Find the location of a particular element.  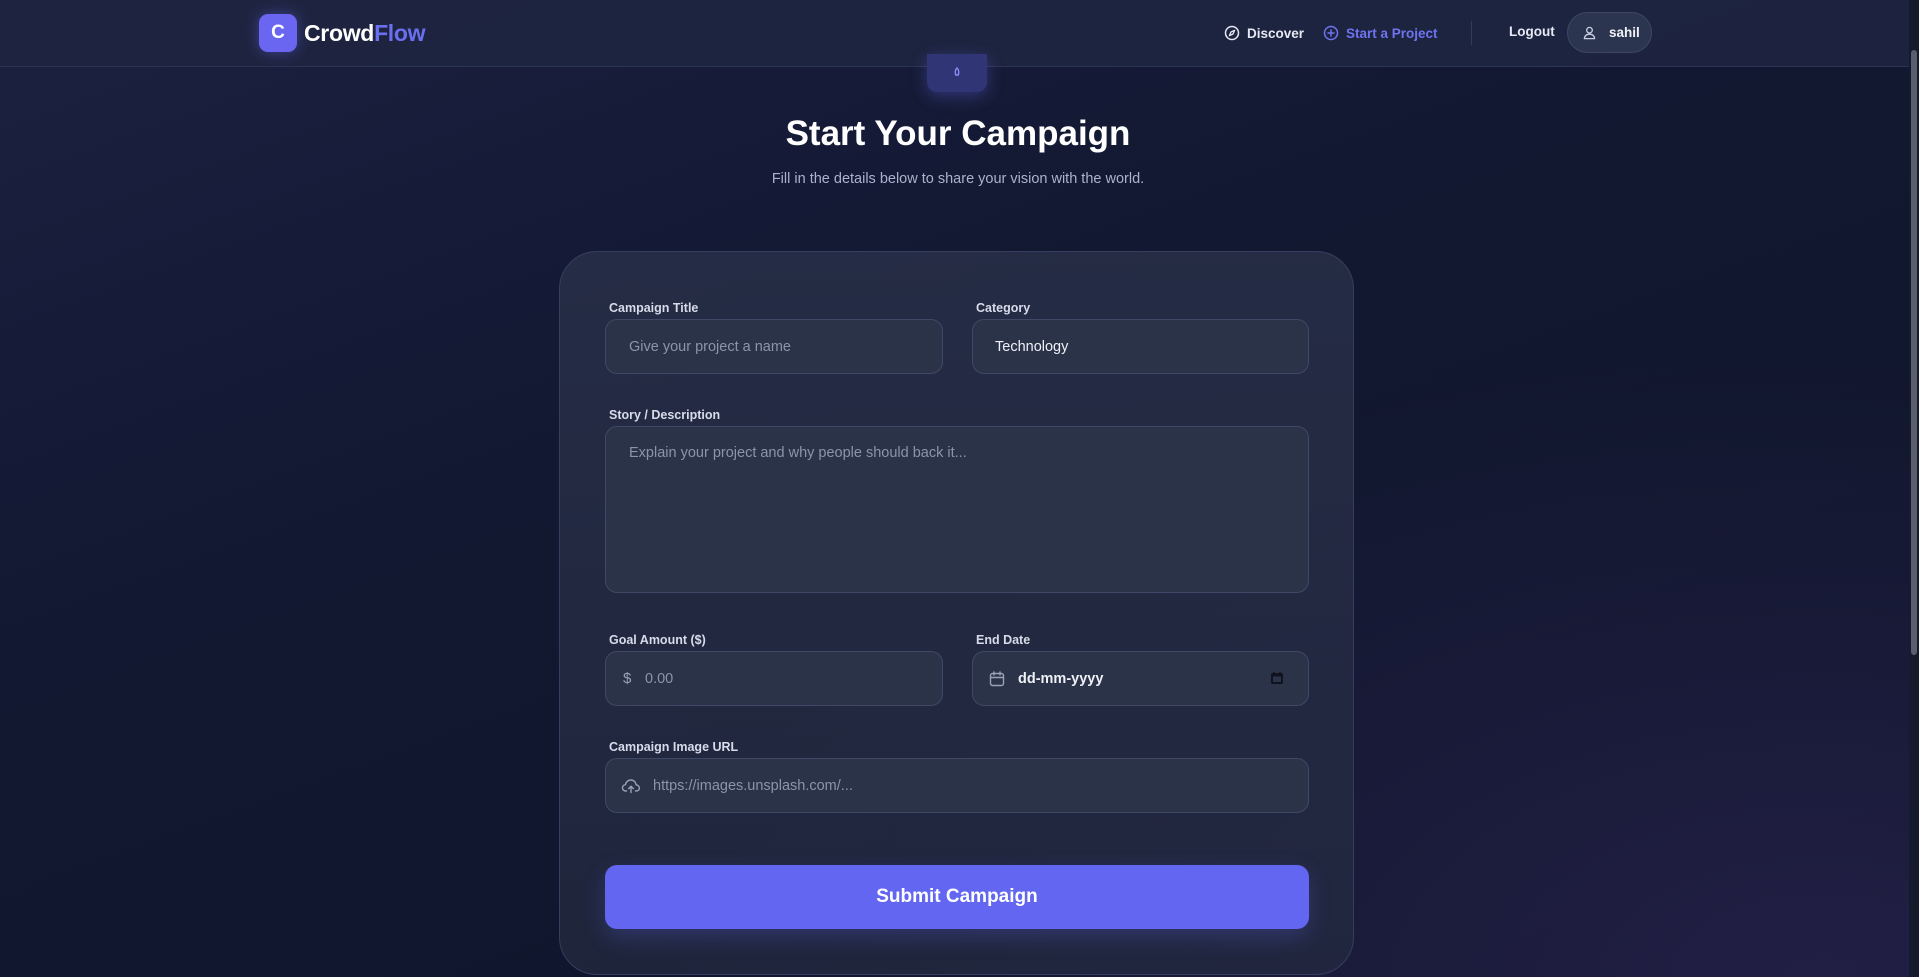

nav-start-project-label: Start a Project is located at coordinates (1392, 33).